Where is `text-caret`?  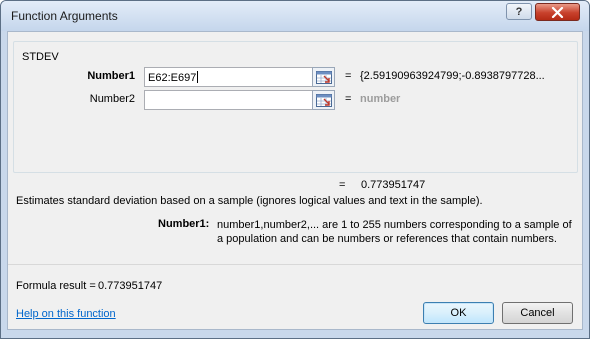
text-caret is located at coordinates (198, 77).